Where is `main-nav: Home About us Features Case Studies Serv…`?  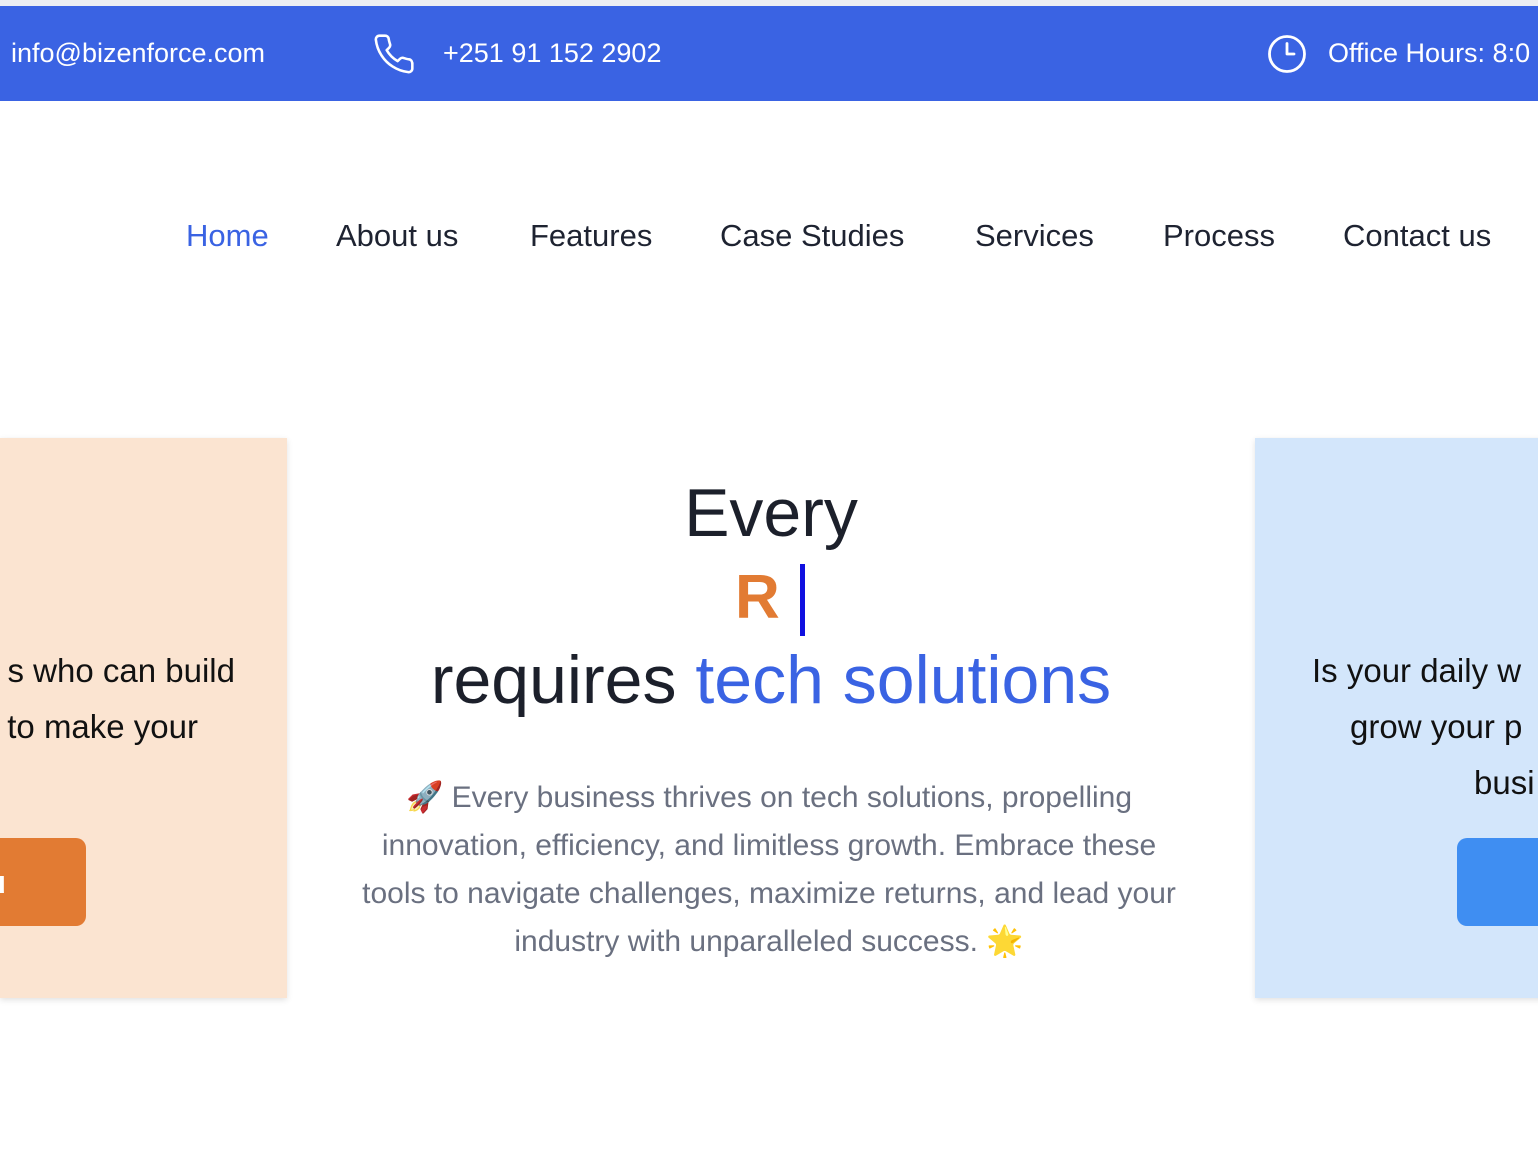 main-nav: Home About us Features Case Studies Serv… is located at coordinates (769, 240).